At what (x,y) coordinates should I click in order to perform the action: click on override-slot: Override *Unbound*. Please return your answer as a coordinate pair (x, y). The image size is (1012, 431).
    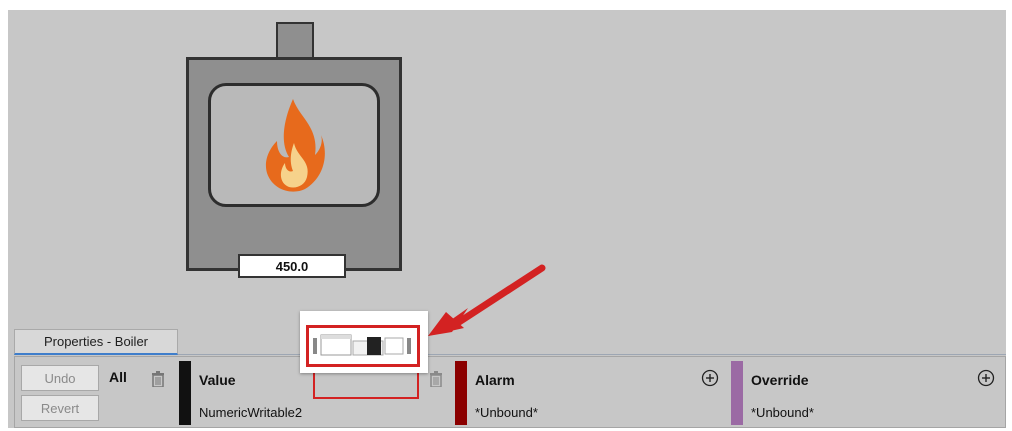
    Looking at the image, I should click on (866, 393).